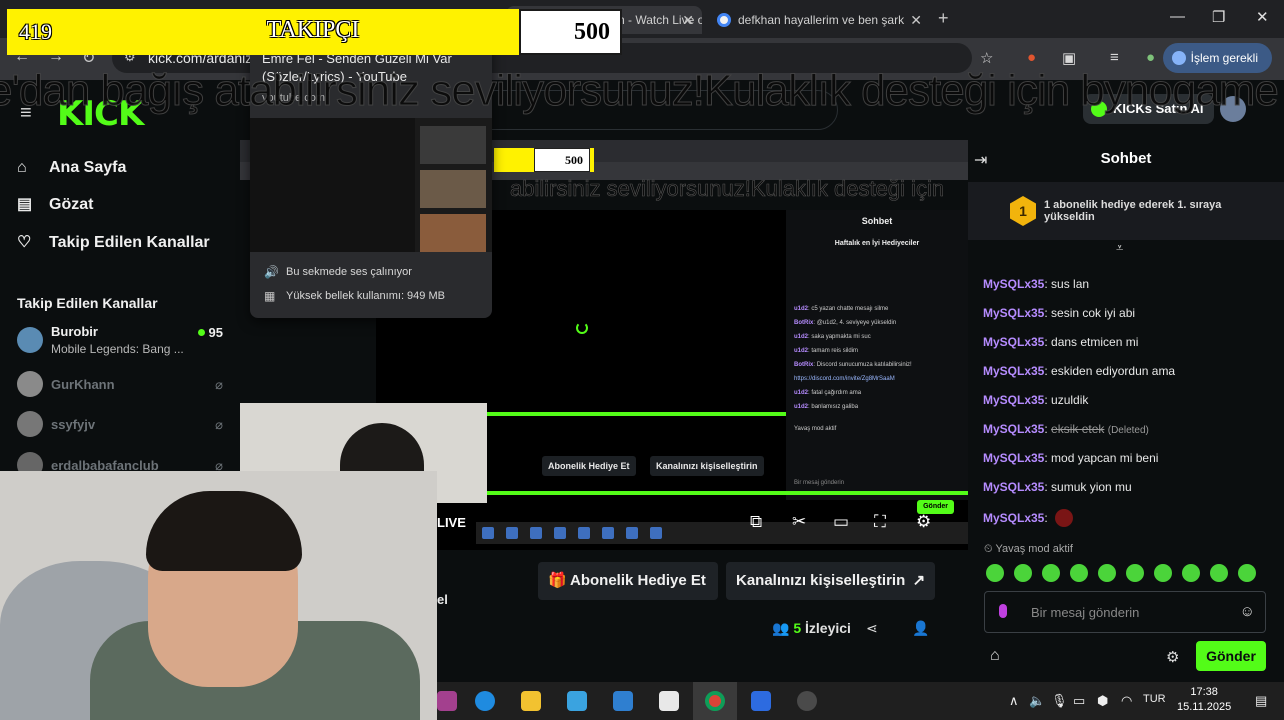 The image size is (1284, 720). I want to click on chrome-icon, so click(715, 701).